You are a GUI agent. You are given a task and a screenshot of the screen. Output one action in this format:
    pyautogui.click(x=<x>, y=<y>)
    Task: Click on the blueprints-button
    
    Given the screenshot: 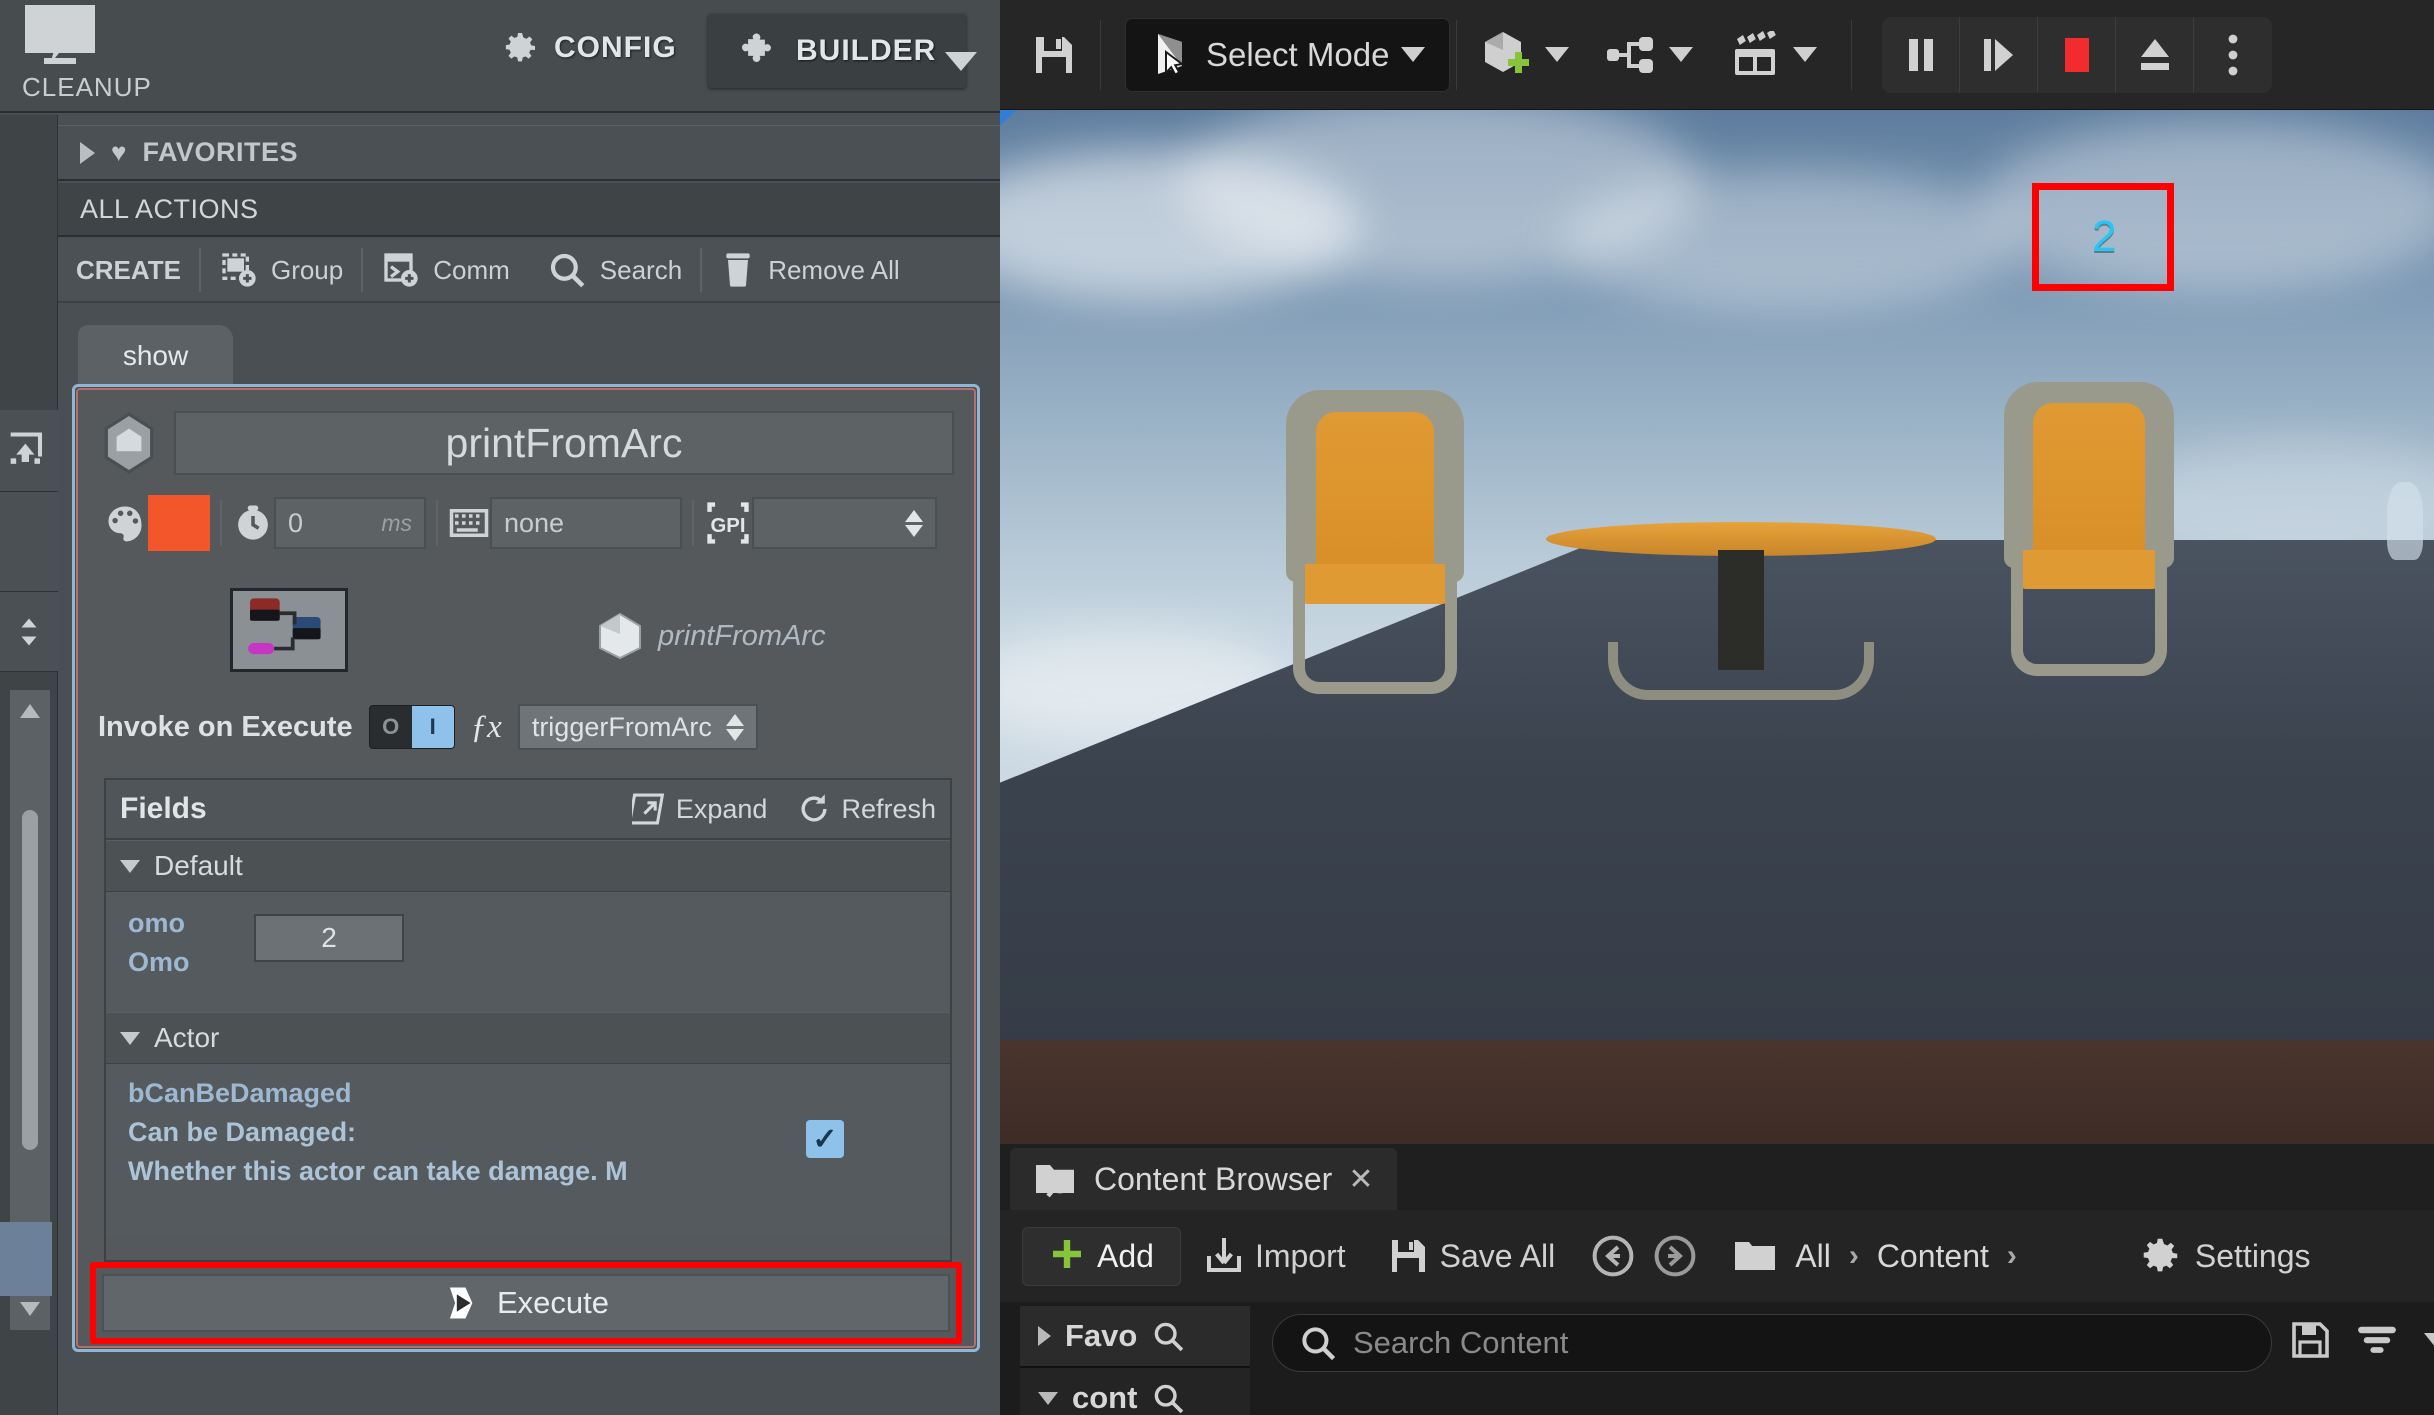 What is the action you would take?
    pyautogui.click(x=1649, y=55)
    